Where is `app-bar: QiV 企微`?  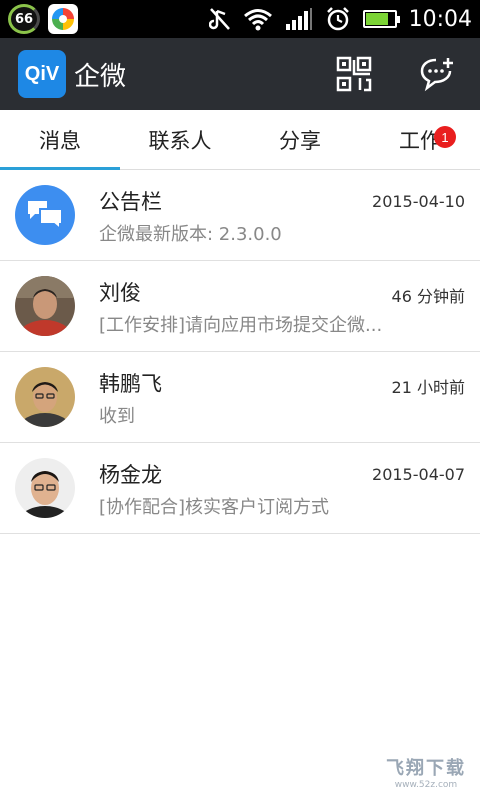
app-bar: QiV 企微 is located at coordinates (240, 74).